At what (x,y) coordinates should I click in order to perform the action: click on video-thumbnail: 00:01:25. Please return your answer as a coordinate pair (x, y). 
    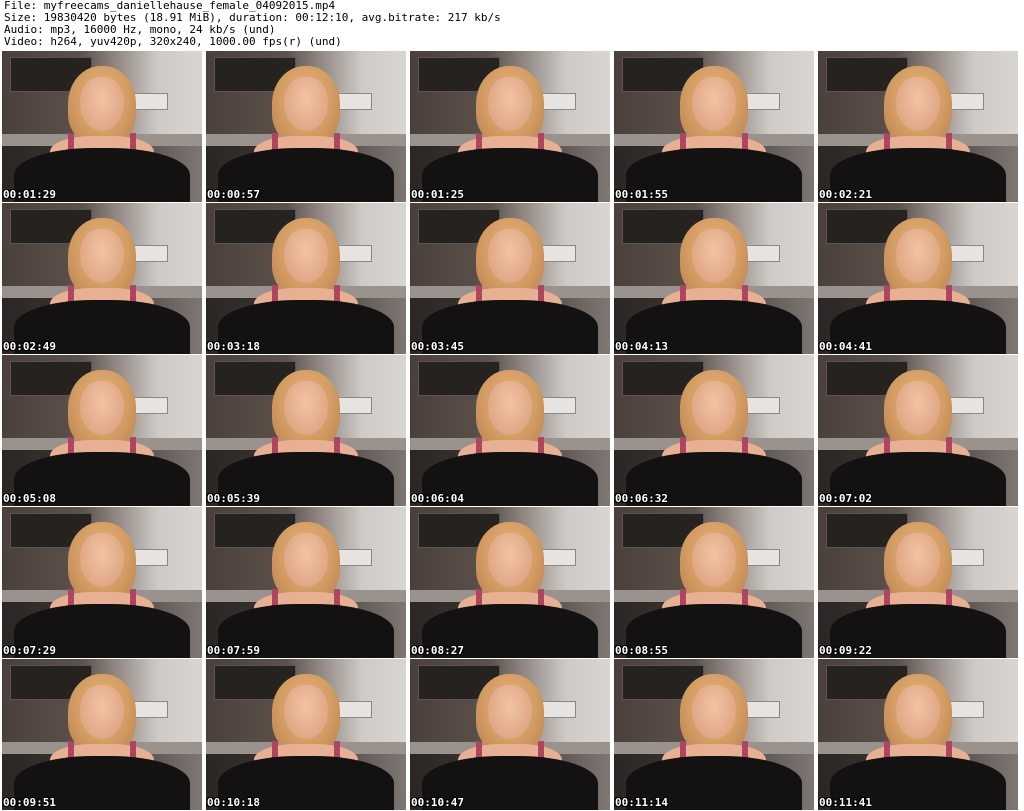
    Looking at the image, I should click on (510, 126).